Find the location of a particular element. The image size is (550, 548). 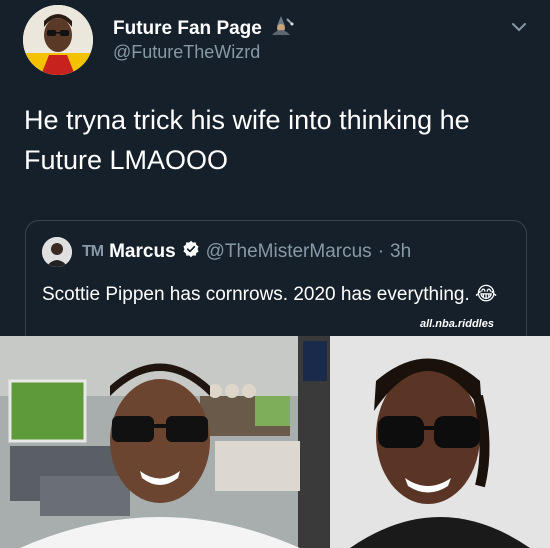

quoted-display-name: Marcus is located at coordinates (142, 252).